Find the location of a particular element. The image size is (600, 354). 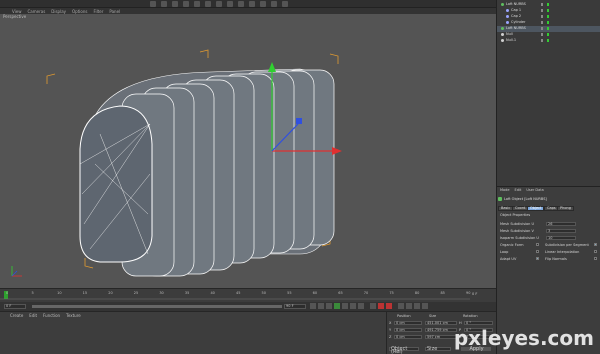

linear-interpolation-checkbox is located at coordinates (595, 251).